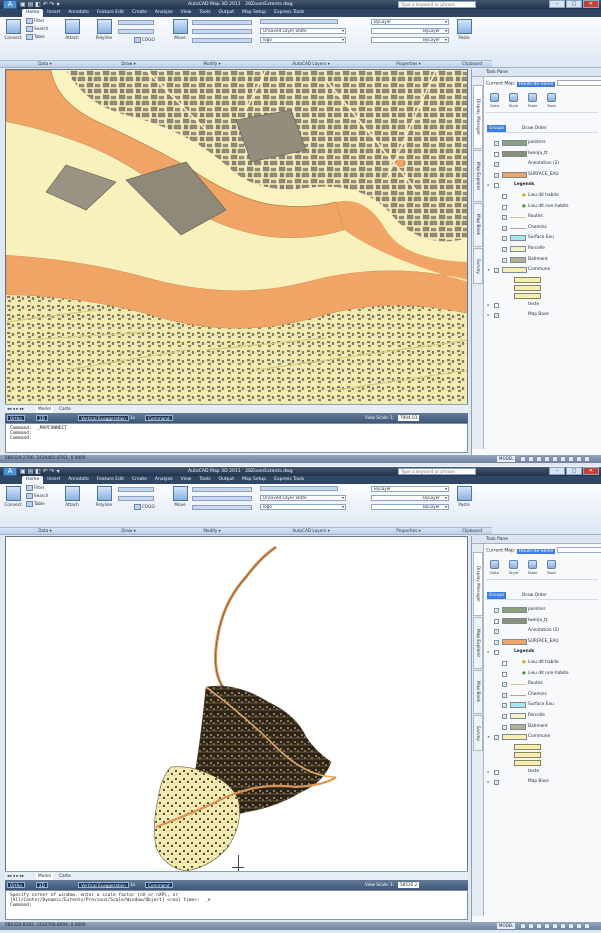 This screenshot has height=933, width=601. What do you see at coordinates (591, 471) in the screenshot?
I see `close-button: ✕` at bounding box center [591, 471].